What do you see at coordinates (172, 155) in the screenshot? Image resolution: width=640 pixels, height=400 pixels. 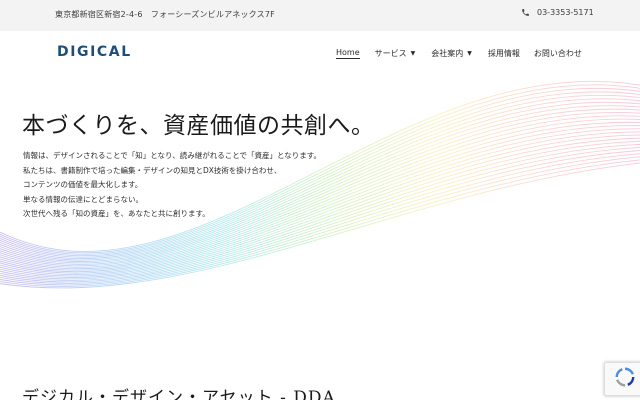 I see `hero-line: 情報は、デザインされることで「知」となり、読み継がれることで「資産」となります。` at bounding box center [172, 155].